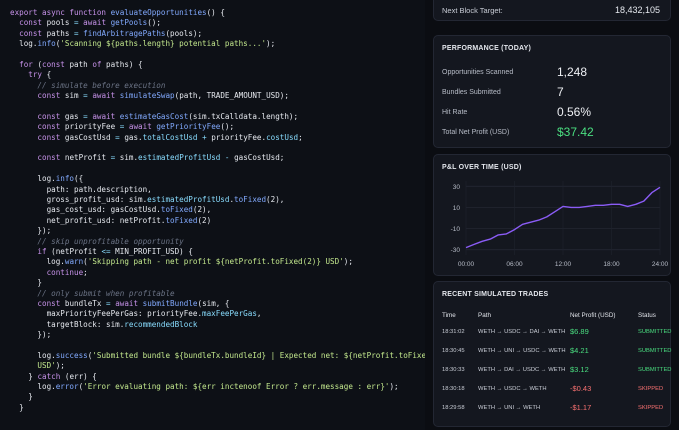 Image resolution: width=679 pixels, height=430 pixels. I want to click on code-token: (err) {, so click(80, 376).